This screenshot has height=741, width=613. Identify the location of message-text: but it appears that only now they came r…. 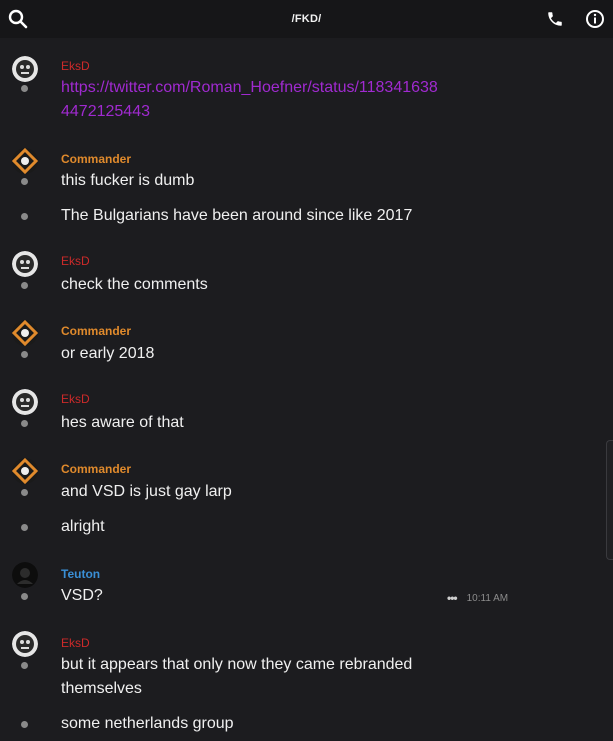
(261, 677).